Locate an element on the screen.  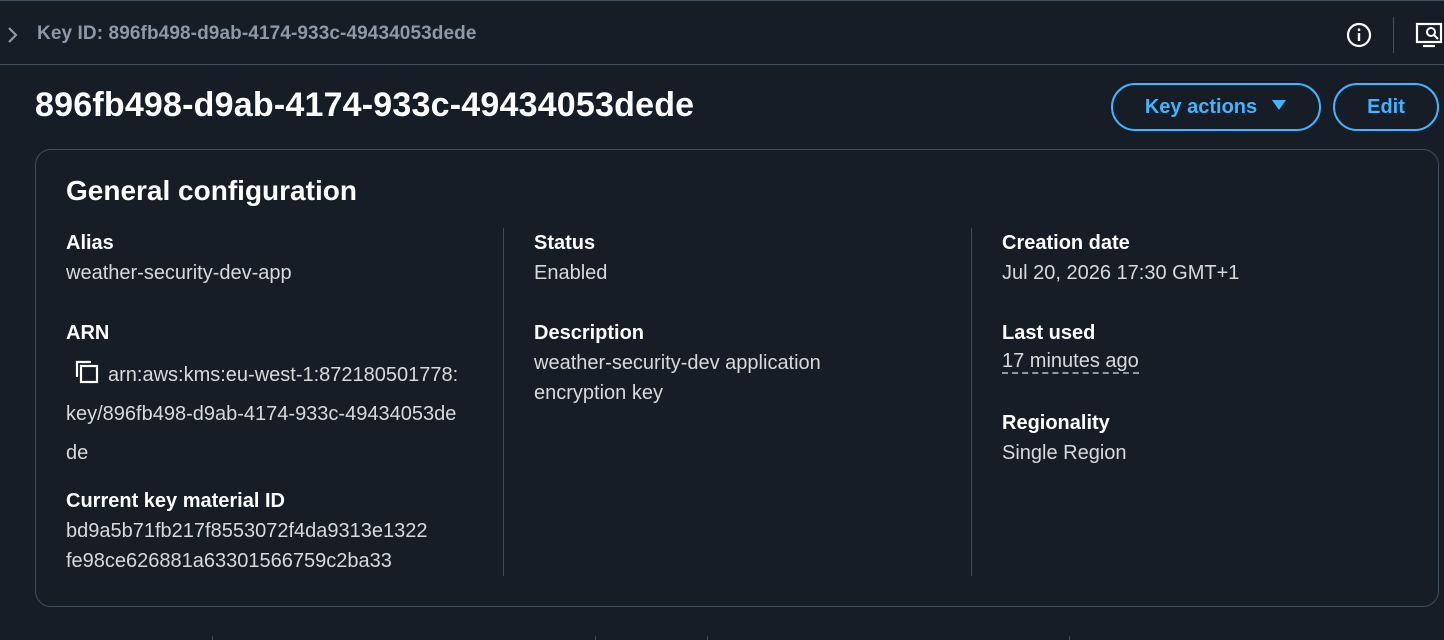
info-icon is located at coordinates (1359, 35).